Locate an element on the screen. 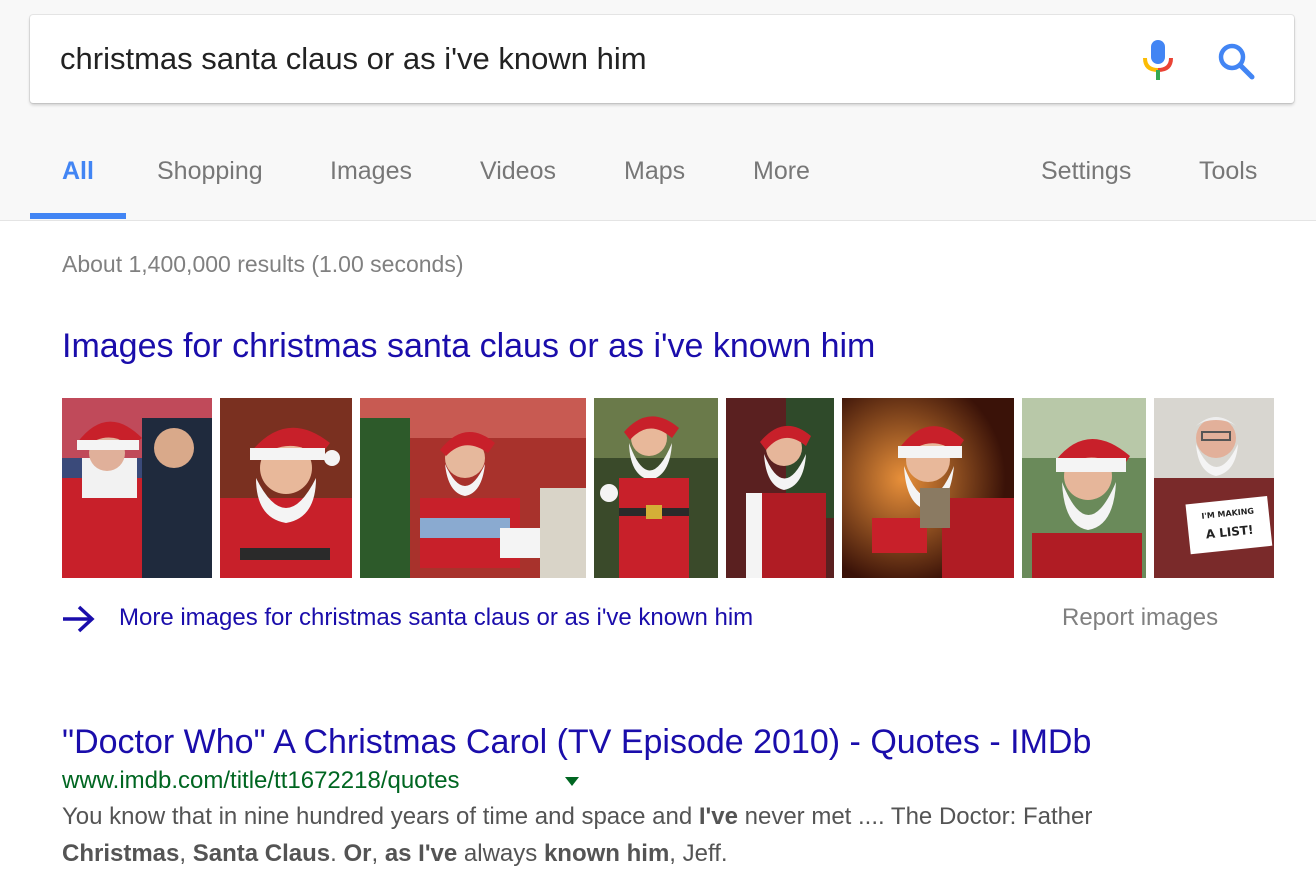  result-stats: About 1,400,000 results (1.00 seconds) is located at coordinates (263, 264).